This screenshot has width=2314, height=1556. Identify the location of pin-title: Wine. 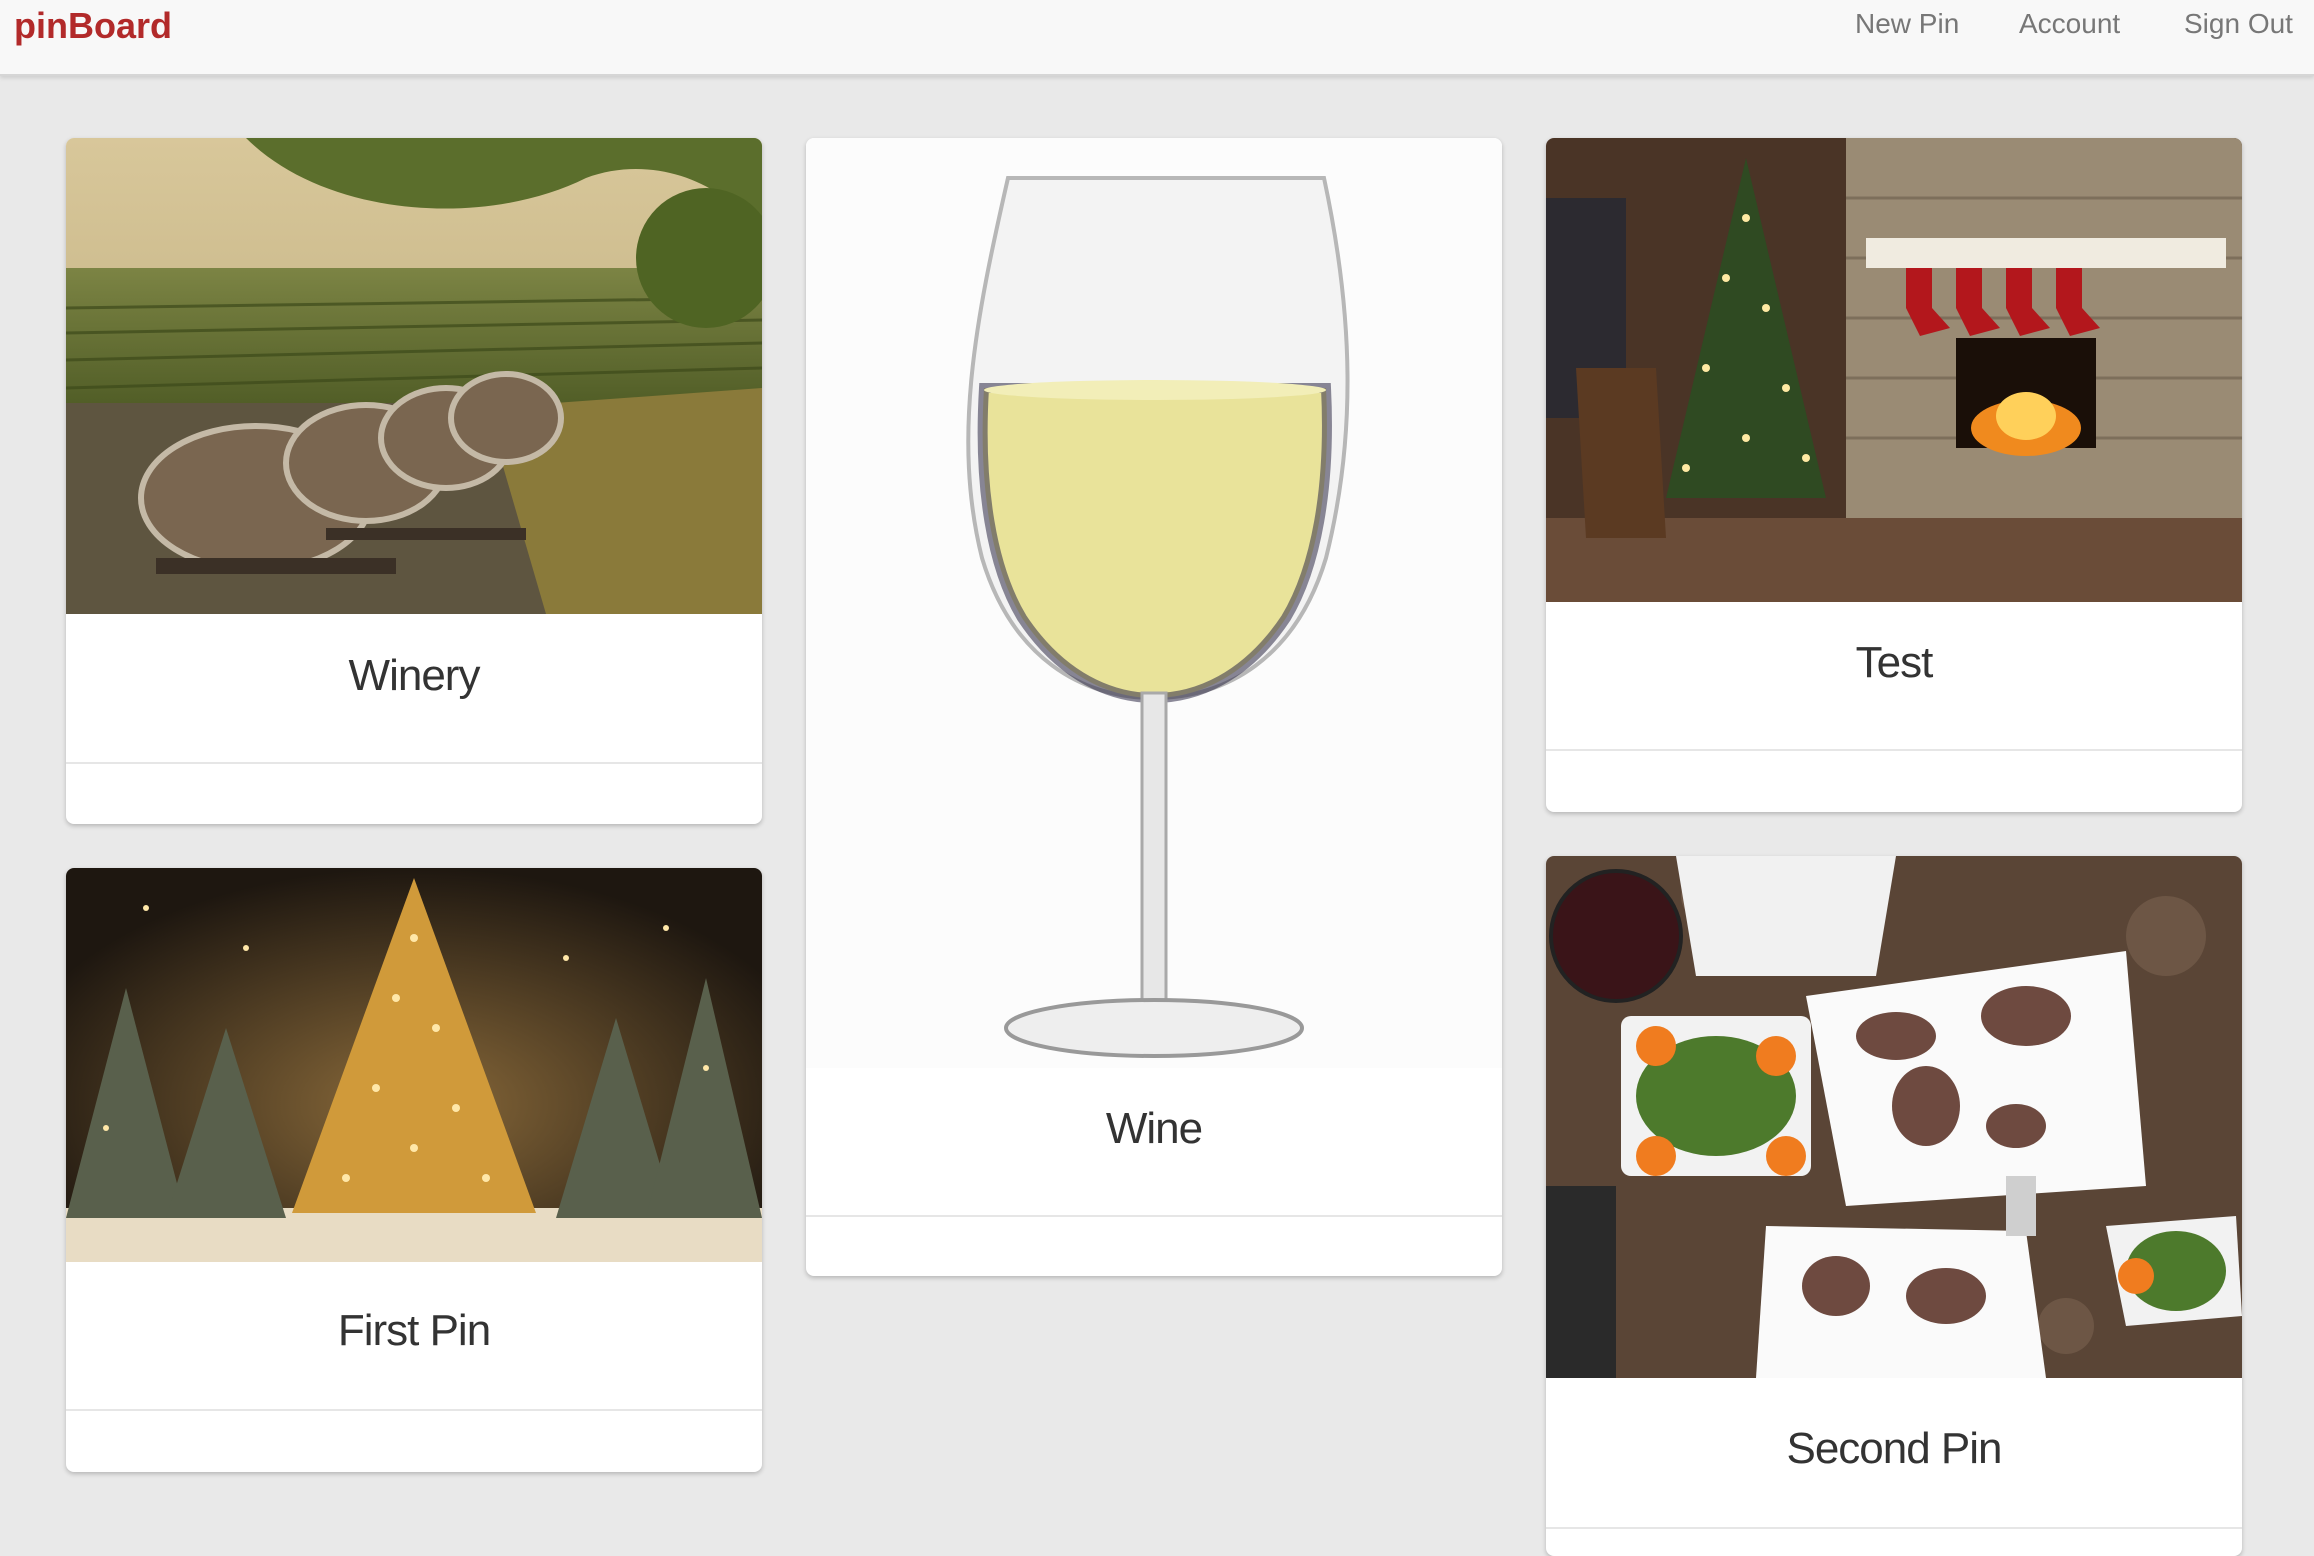
(1154, 1128).